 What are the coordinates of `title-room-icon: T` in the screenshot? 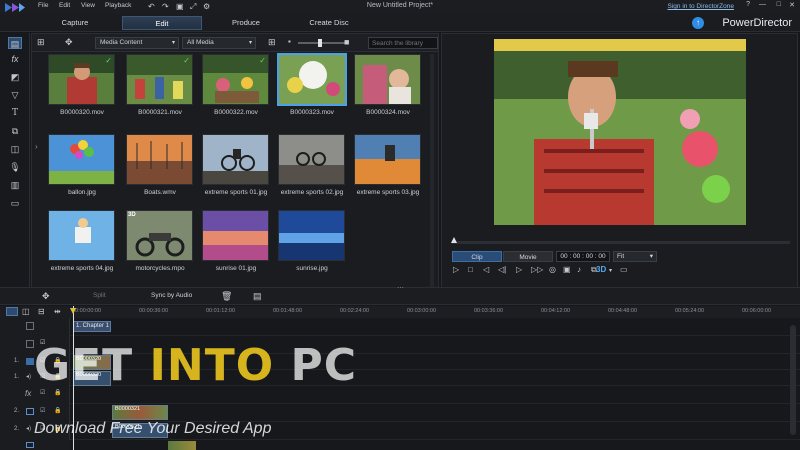 It's located at (15, 113).